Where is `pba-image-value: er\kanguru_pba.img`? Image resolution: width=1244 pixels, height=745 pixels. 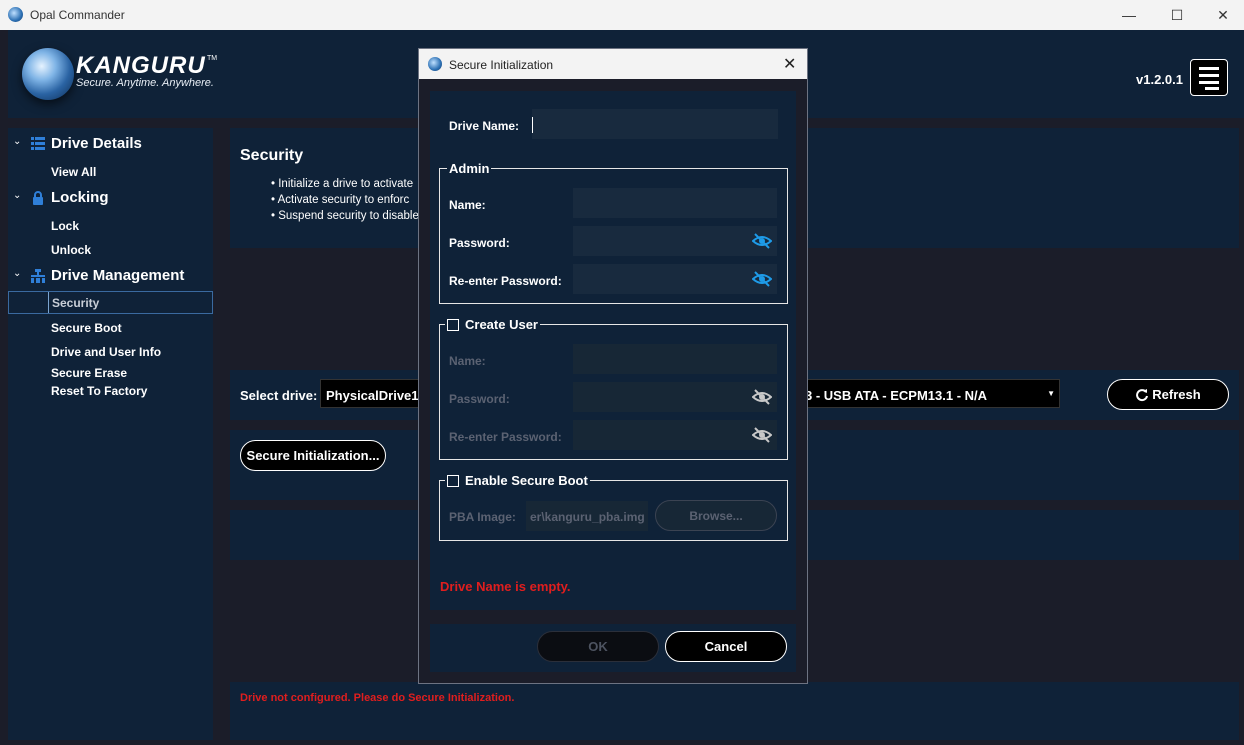
pba-image-value: er\kanguru_pba.img is located at coordinates (587, 517).